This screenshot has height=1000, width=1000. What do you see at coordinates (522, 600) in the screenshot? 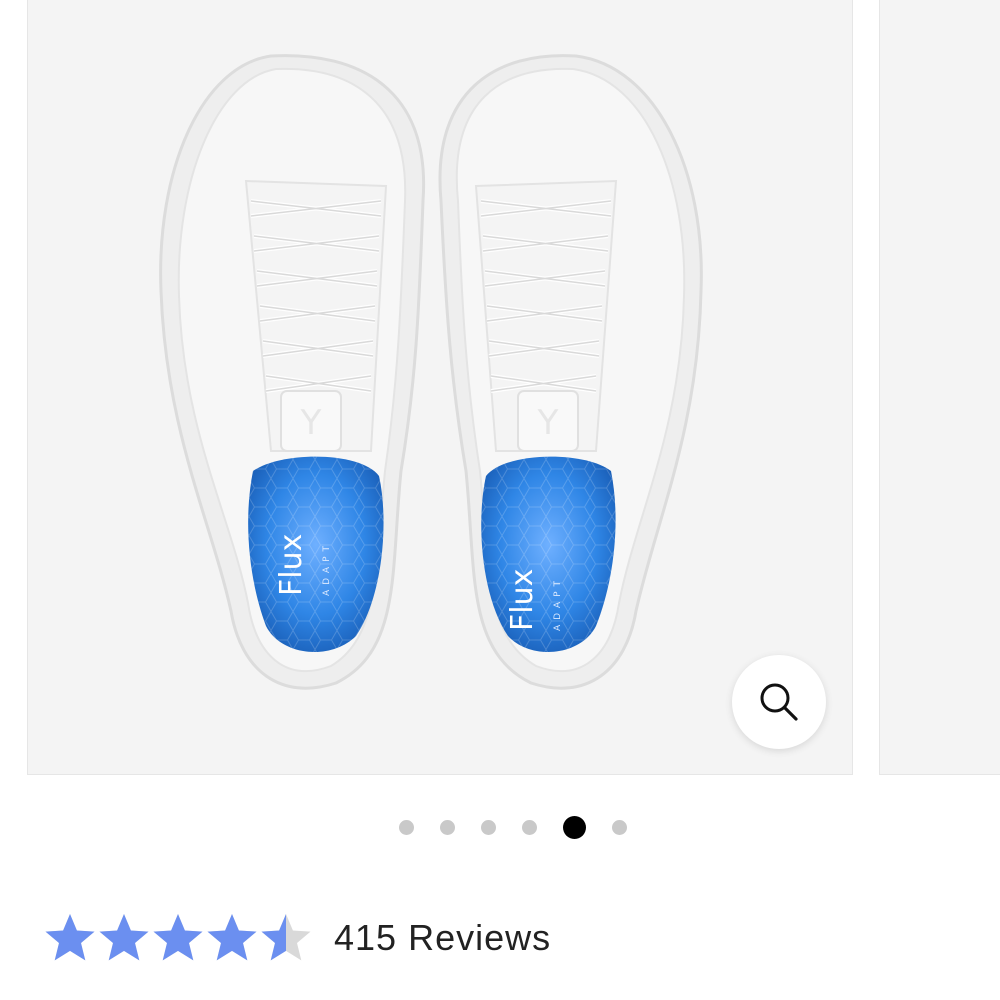
I see `insole-brand-right: Flux` at bounding box center [522, 600].